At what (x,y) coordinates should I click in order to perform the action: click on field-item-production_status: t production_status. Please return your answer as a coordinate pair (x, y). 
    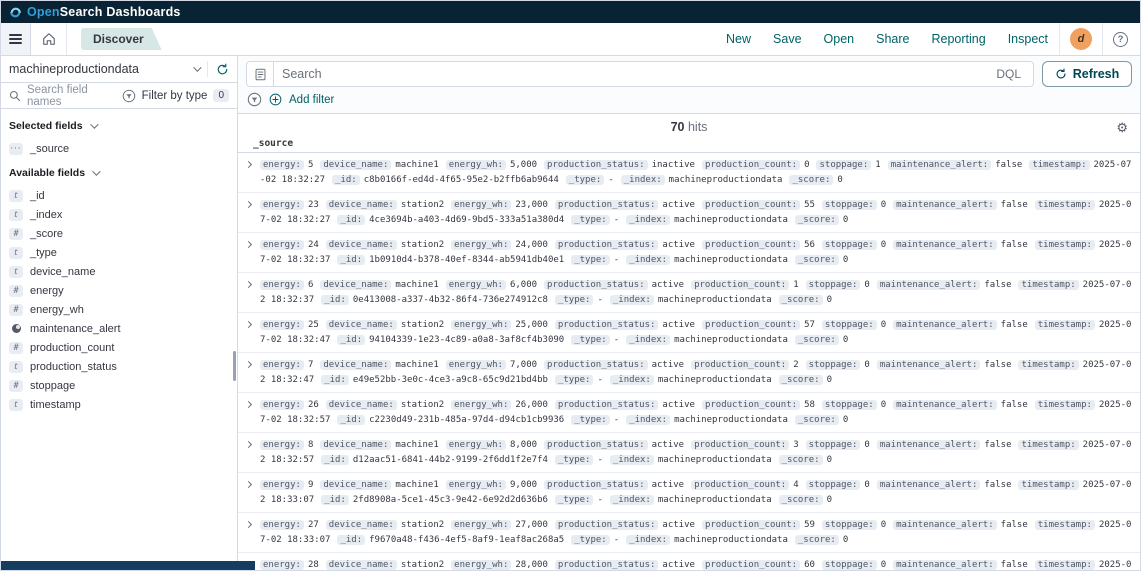
    Looking at the image, I should click on (119, 366).